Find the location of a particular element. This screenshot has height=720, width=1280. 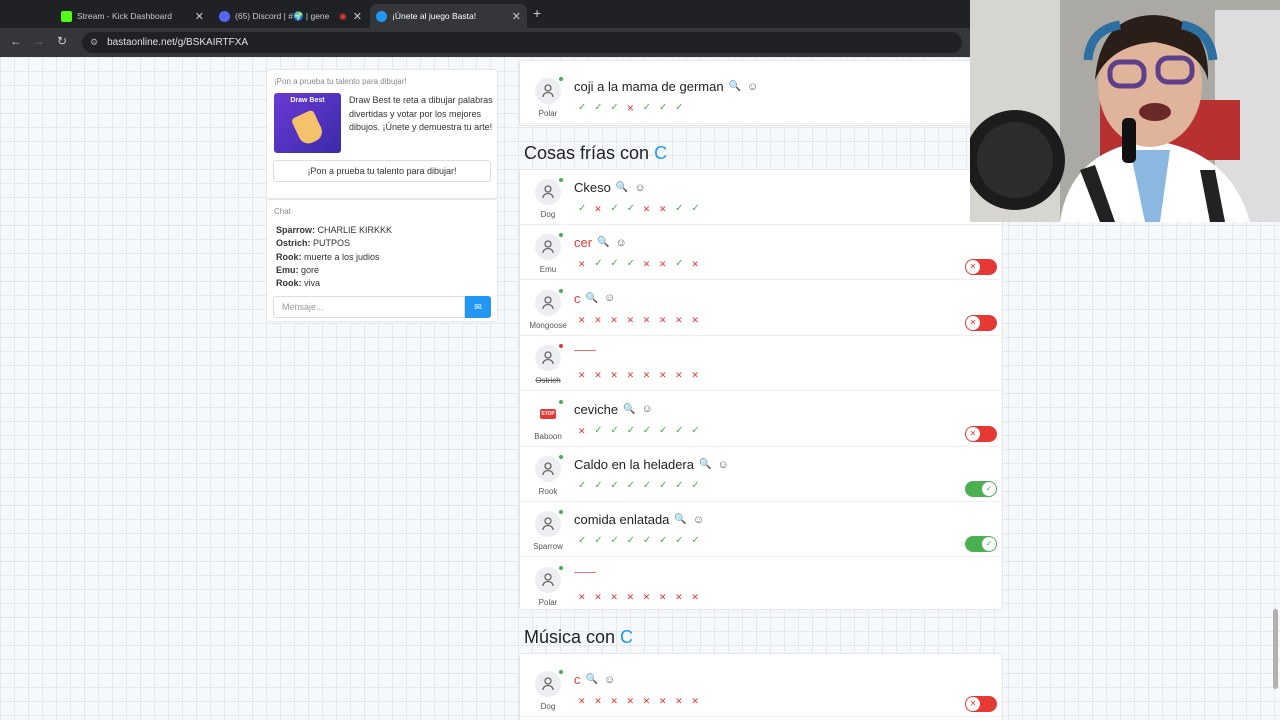

send-icon: ✉ is located at coordinates (478, 306).